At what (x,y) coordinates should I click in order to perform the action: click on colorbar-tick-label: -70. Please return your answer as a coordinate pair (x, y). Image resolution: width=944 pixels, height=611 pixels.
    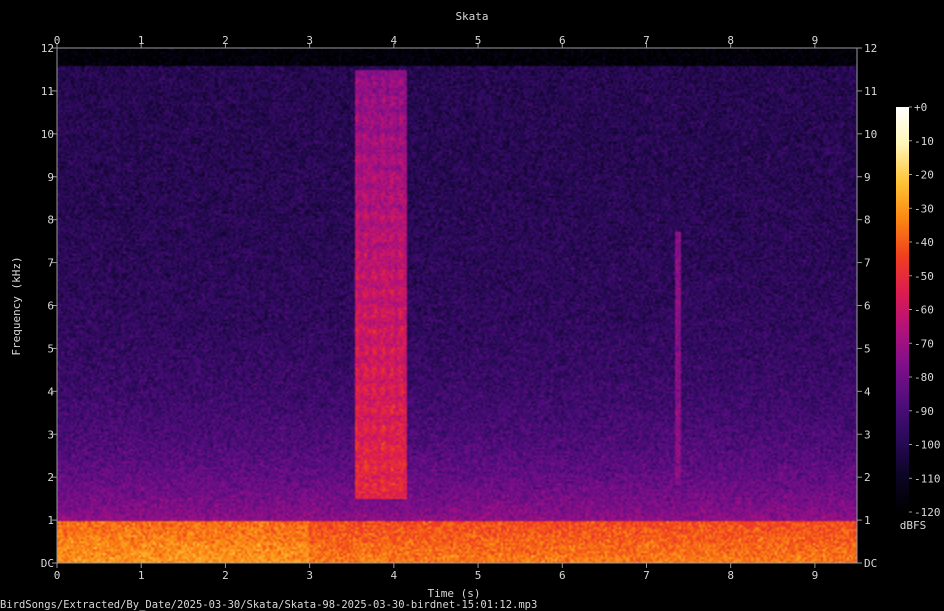
    Looking at the image, I should click on (924, 343).